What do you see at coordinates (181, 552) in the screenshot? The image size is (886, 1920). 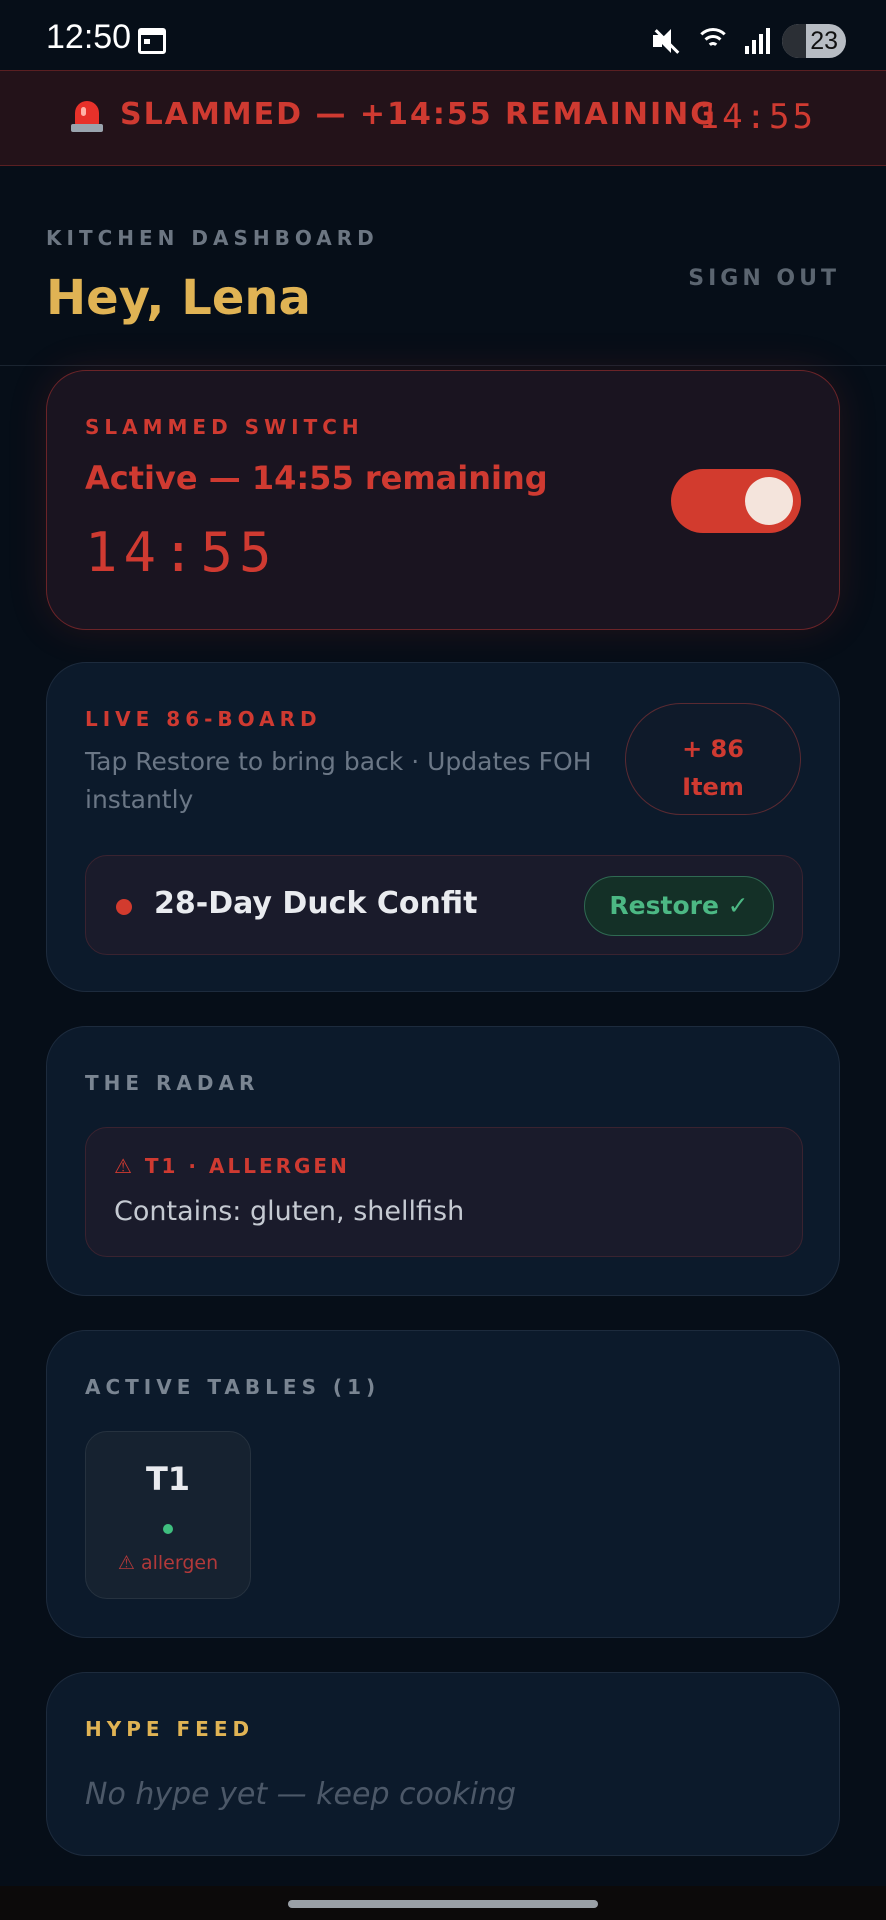 I see `slammed-timer: 14:55` at bounding box center [181, 552].